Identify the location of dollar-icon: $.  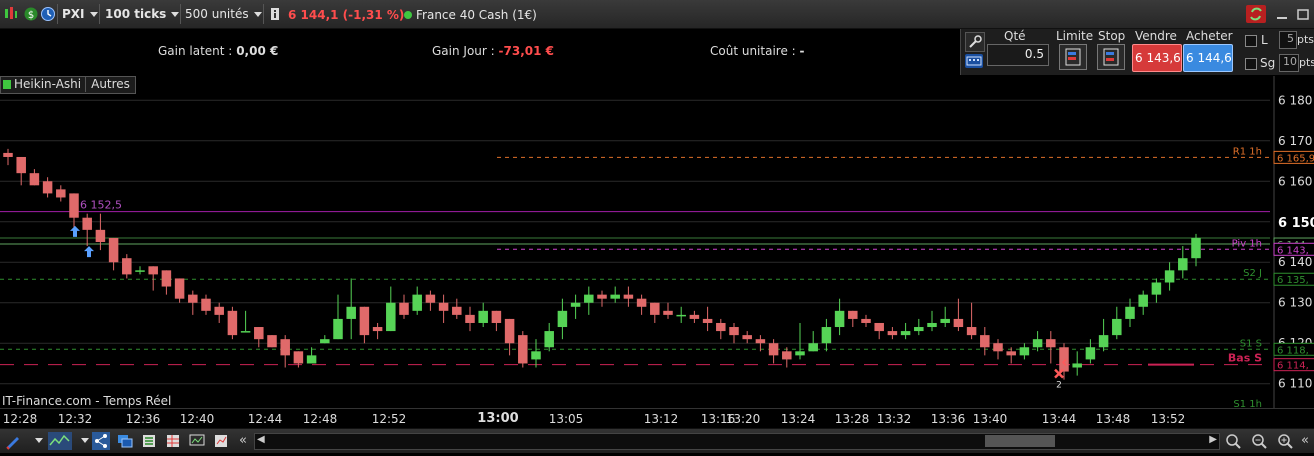
(31, 14).